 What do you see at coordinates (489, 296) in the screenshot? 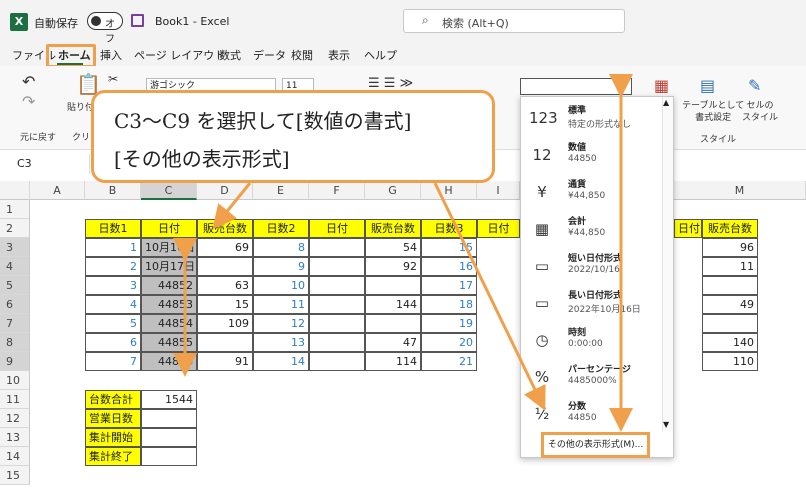
I see `arrow-to-dropdown` at bounding box center [489, 296].